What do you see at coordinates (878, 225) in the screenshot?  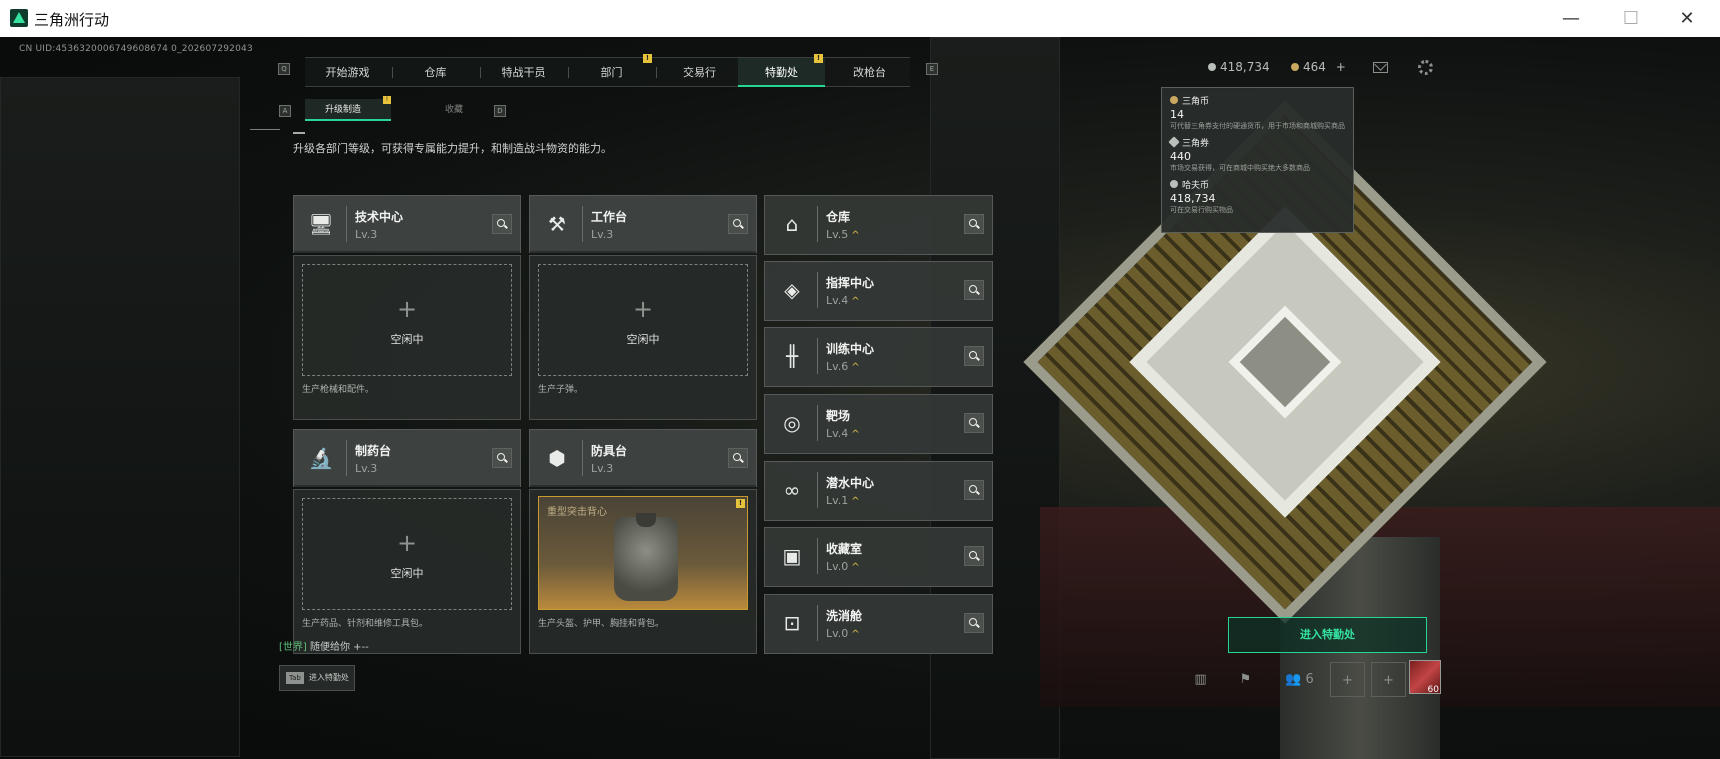 I see `facility-warehouse: ⌂ 仓库 Lv.5 ^` at bounding box center [878, 225].